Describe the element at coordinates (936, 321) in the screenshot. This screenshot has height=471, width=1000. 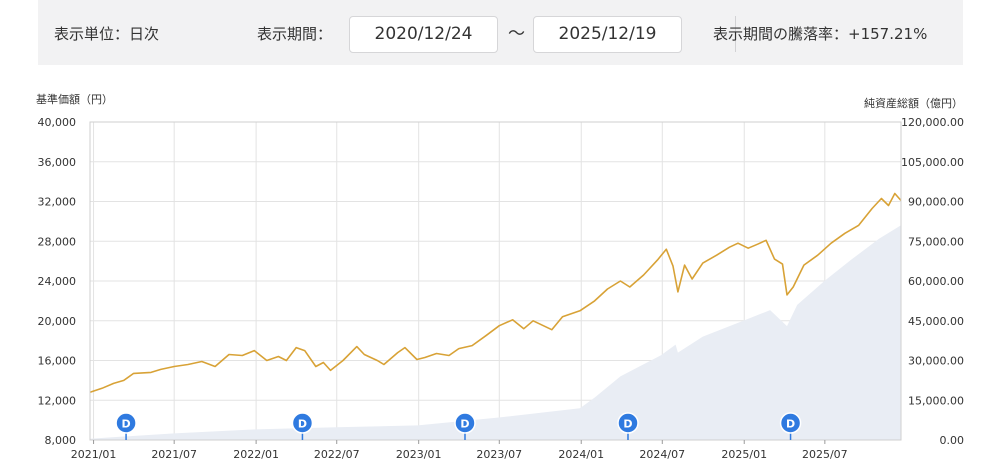
I see `right-tick-label: 45,000.00` at that location.